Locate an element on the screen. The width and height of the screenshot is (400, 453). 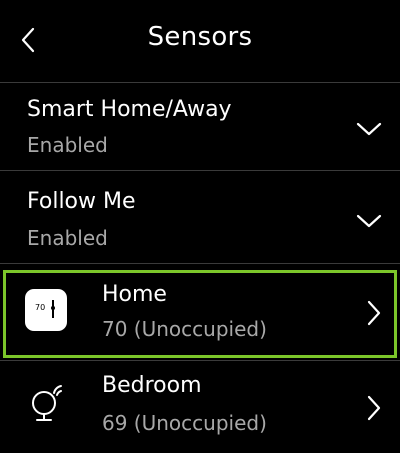
sensor-reading: 70 (Unoccupied) is located at coordinates (184, 329).